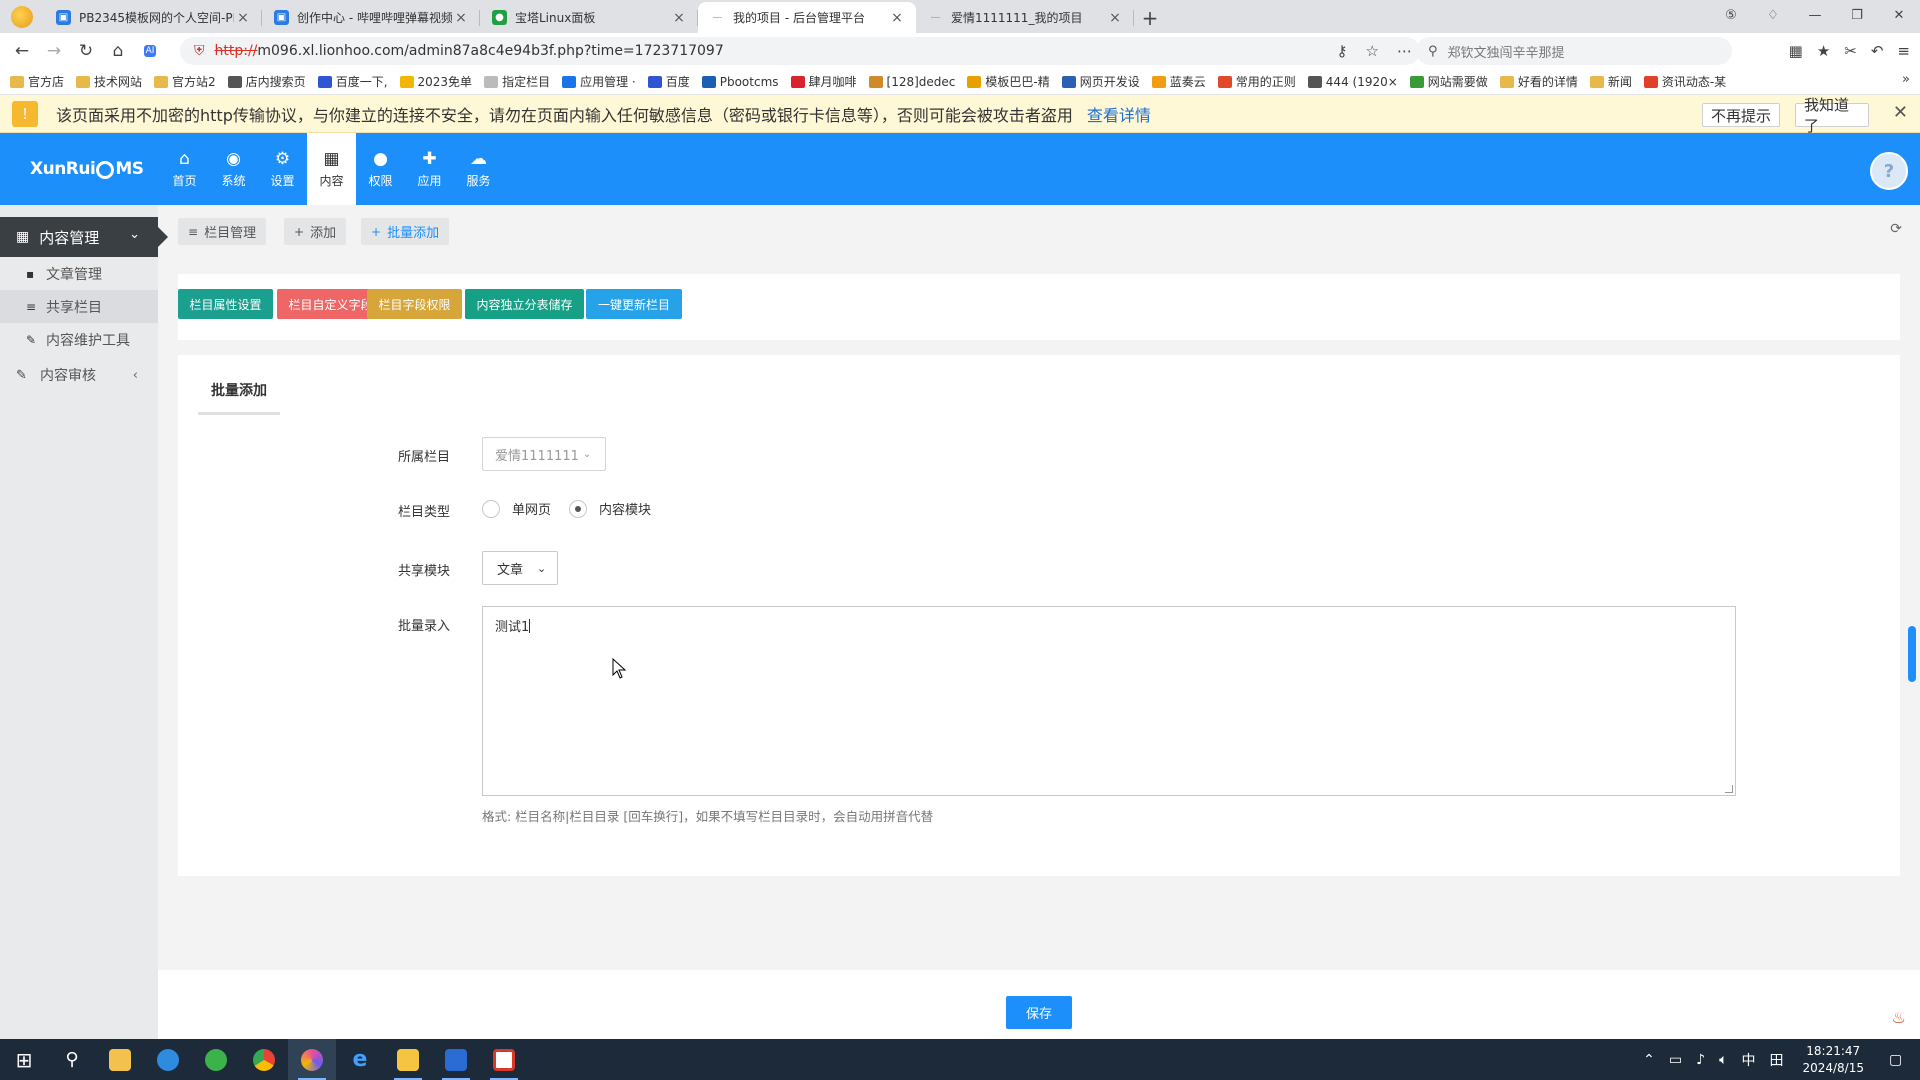 The image size is (1920, 1080). I want to click on favorites-icon: ★, so click(1823, 51).